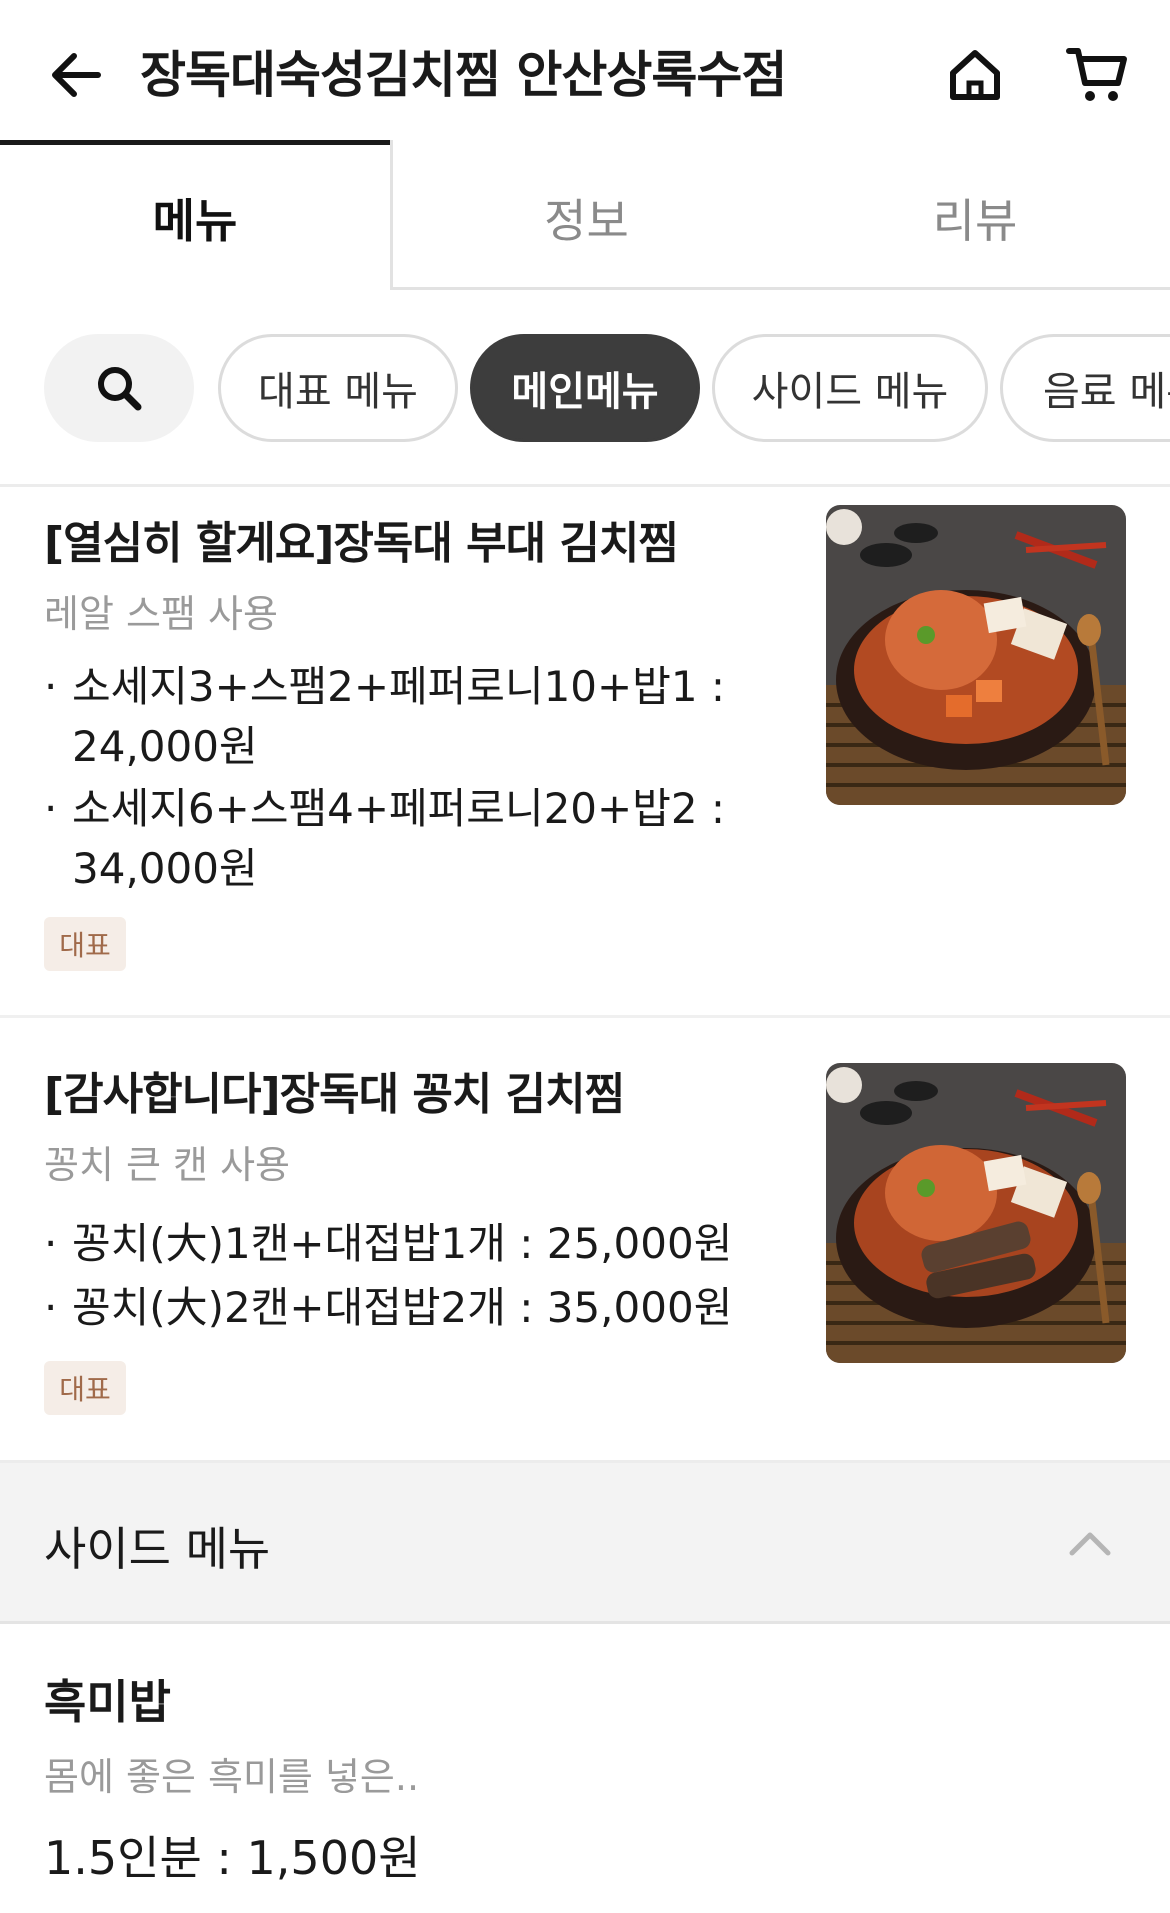 The width and height of the screenshot is (1170, 1913). What do you see at coordinates (107, 1699) in the screenshot?
I see `menu-item-title: 흑미밥` at bounding box center [107, 1699].